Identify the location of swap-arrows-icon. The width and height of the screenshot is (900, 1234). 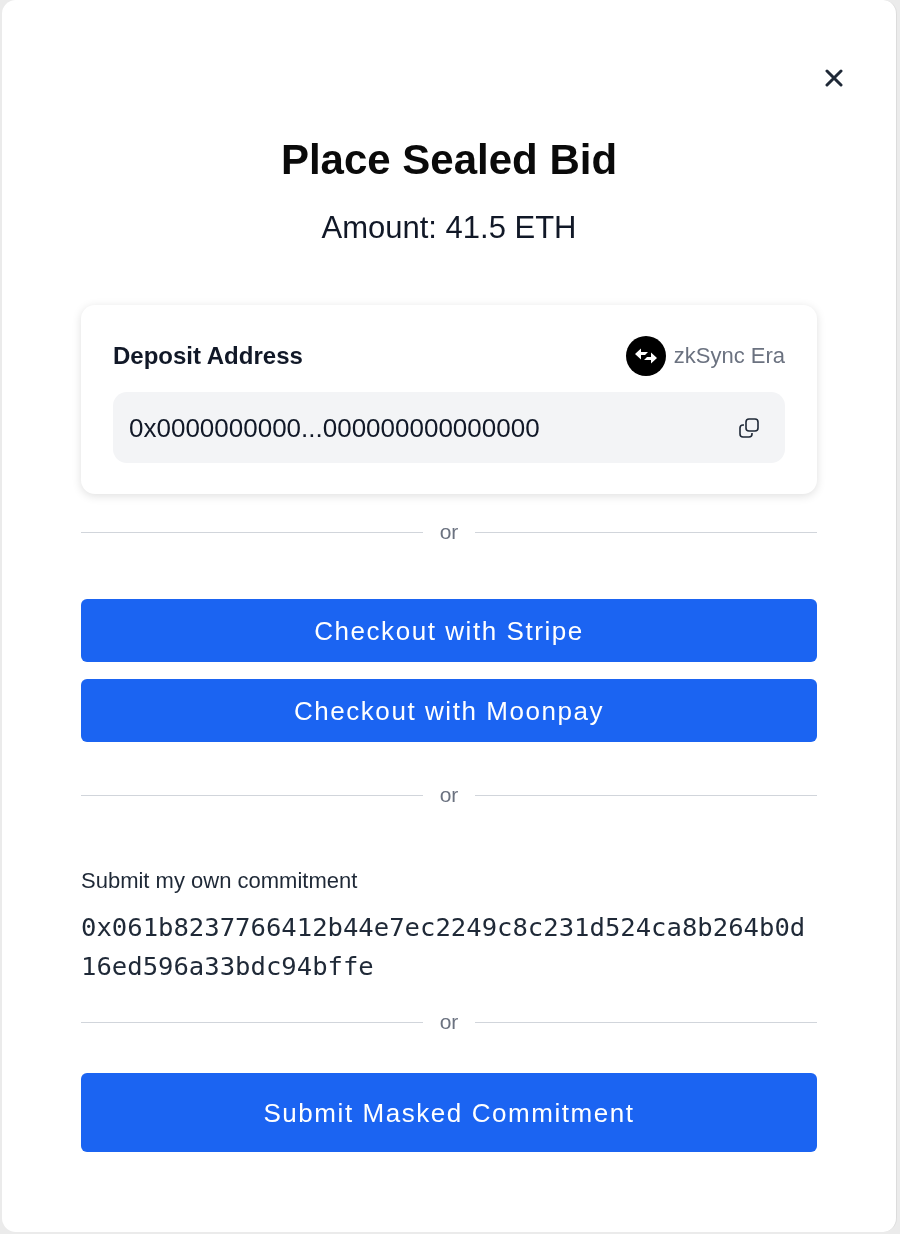
(645, 356).